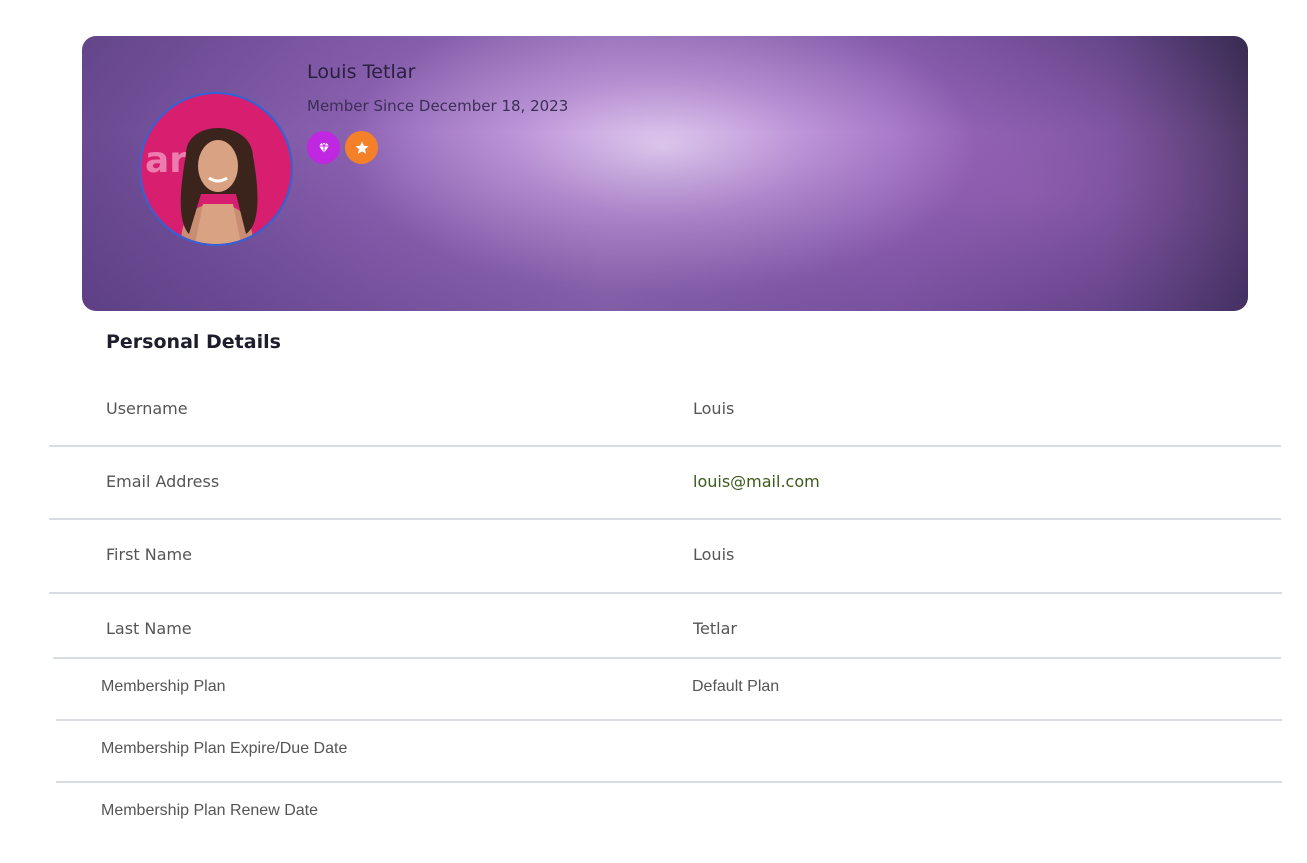 The height and width of the screenshot is (863, 1307). What do you see at coordinates (736, 686) in the screenshot?
I see `detail-value: Default Plan` at bounding box center [736, 686].